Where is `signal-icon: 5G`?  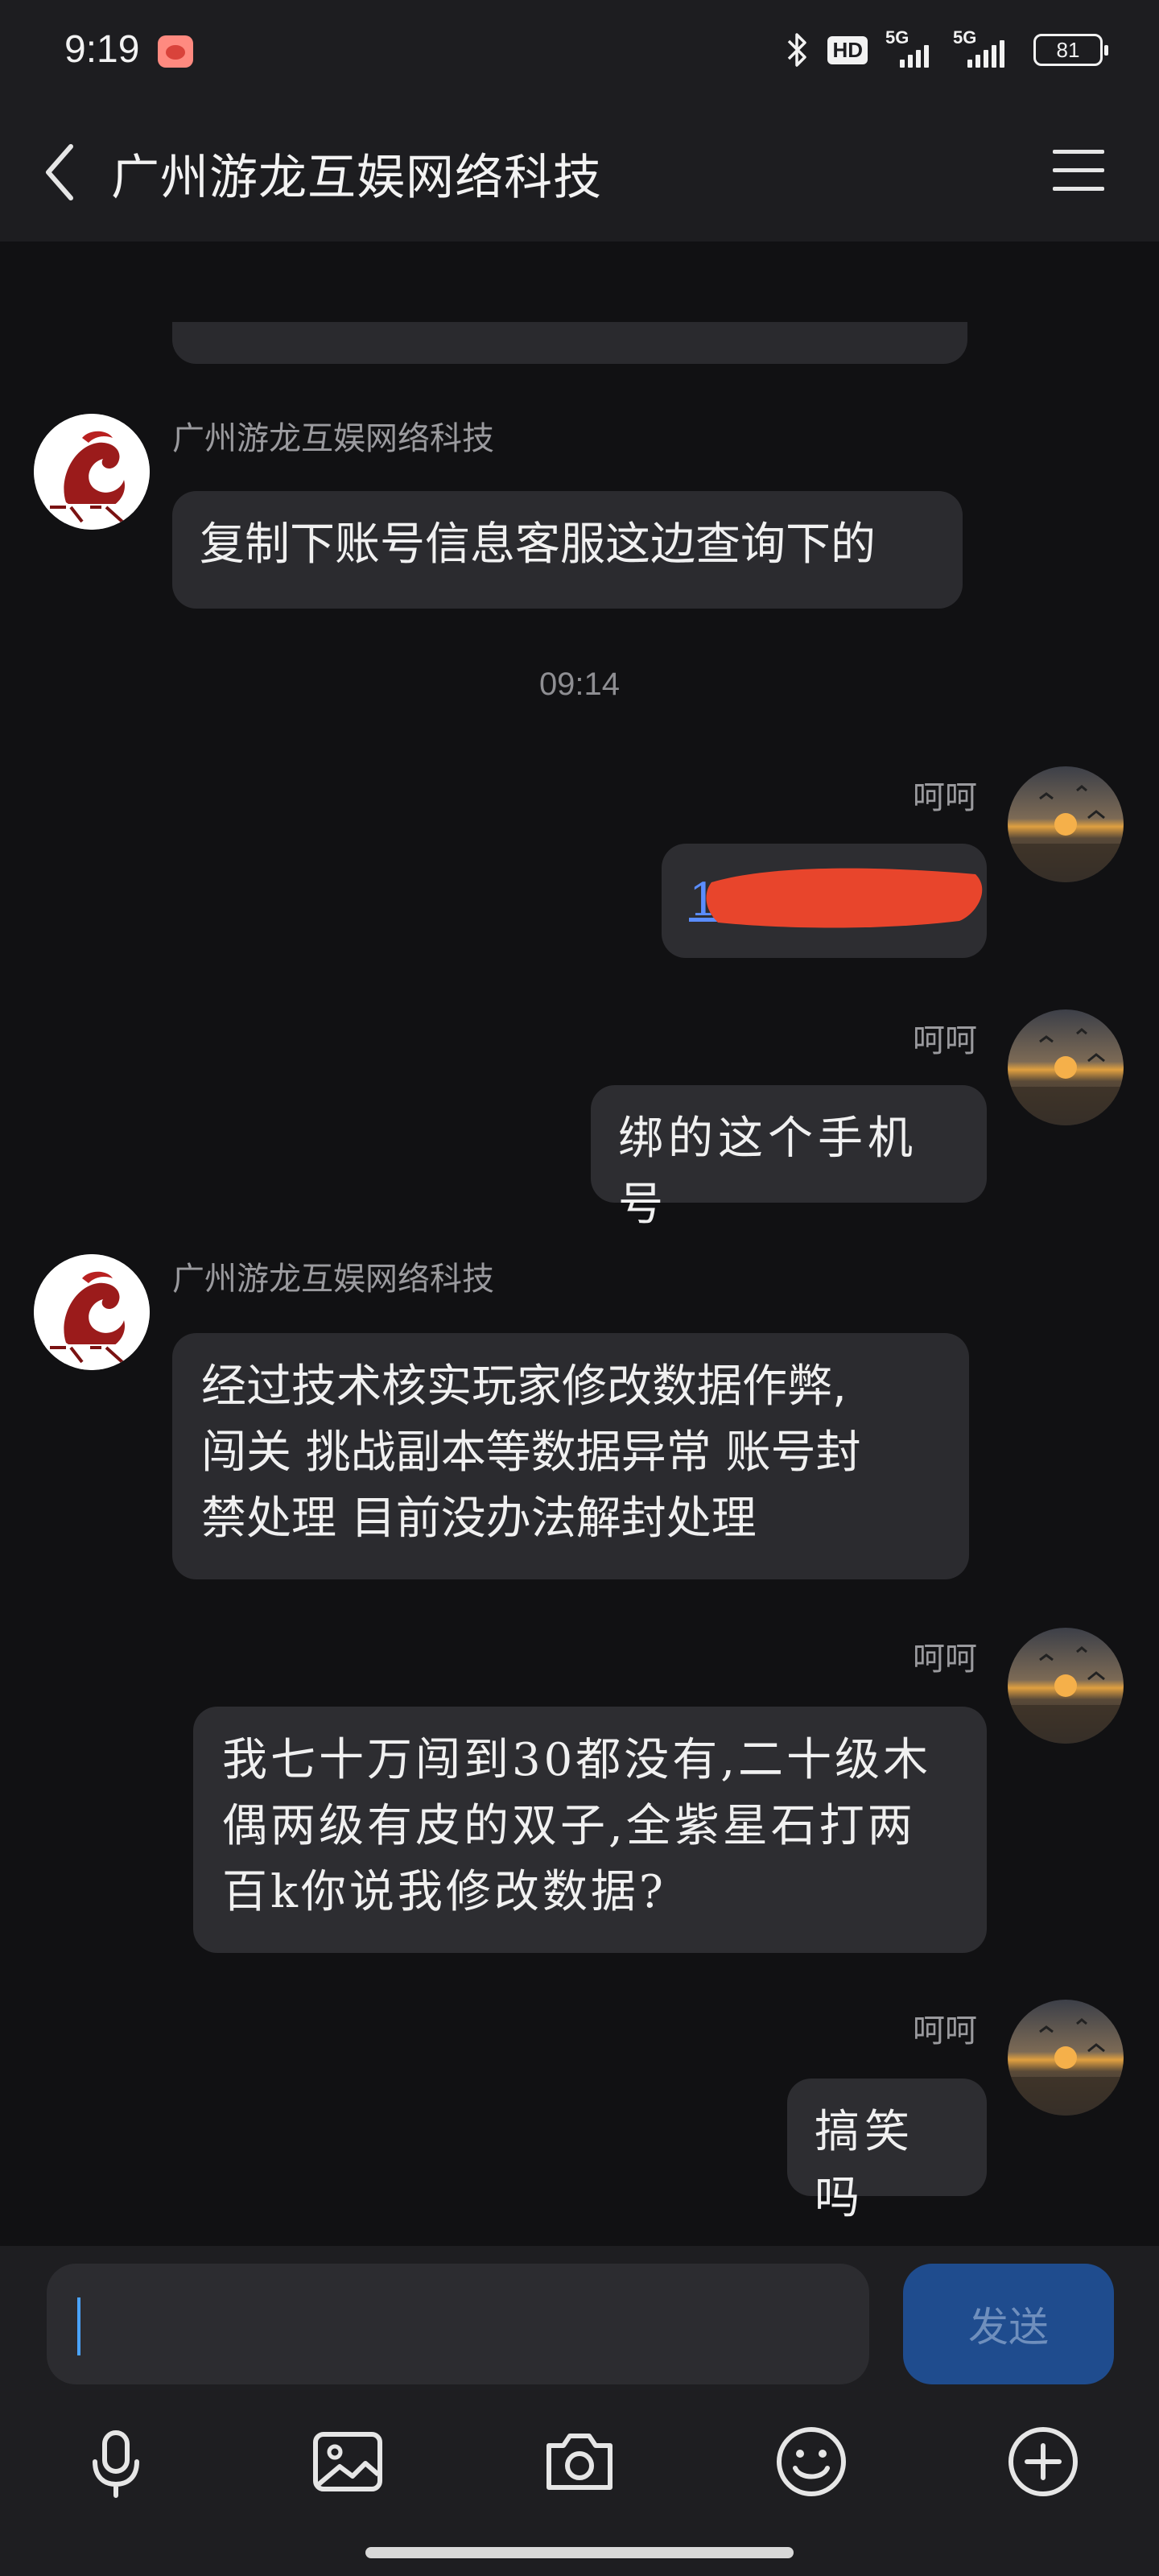
signal-icon: 5G is located at coordinates (910, 47).